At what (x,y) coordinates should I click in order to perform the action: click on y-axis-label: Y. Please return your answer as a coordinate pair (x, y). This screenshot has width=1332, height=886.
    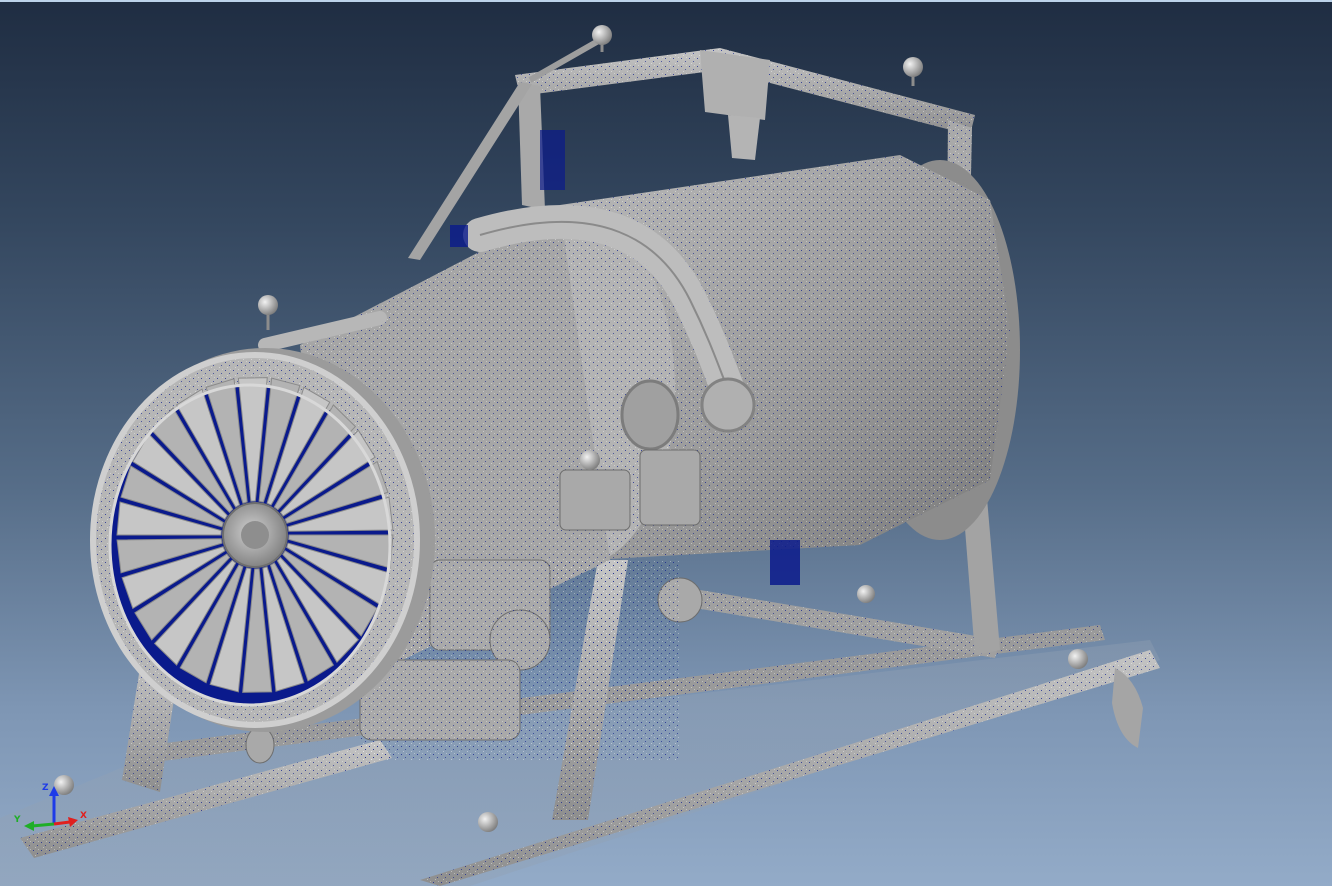
    Looking at the image, I should click on (17, 820).